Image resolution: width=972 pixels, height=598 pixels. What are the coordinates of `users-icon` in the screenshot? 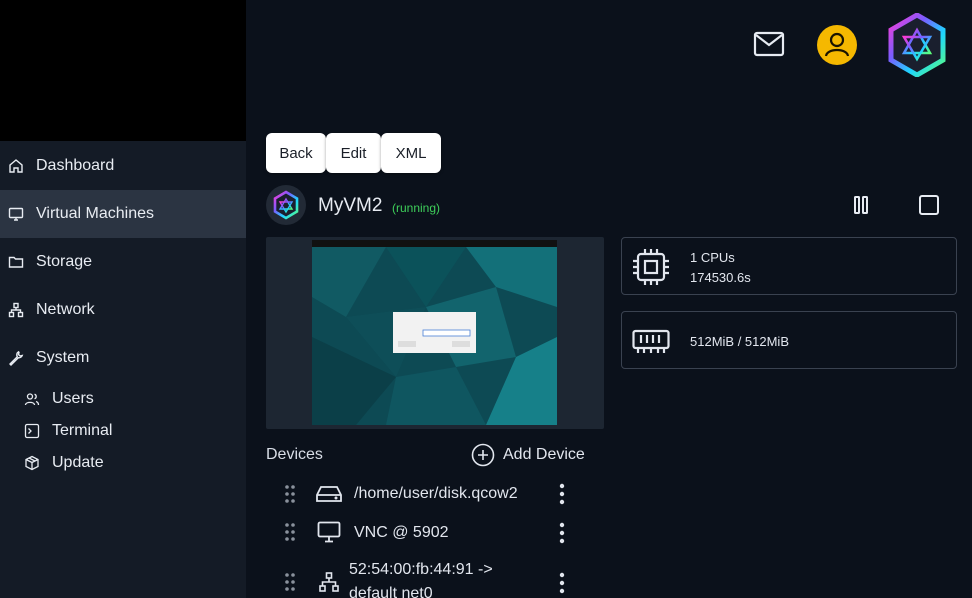 It's located at (32, 399).